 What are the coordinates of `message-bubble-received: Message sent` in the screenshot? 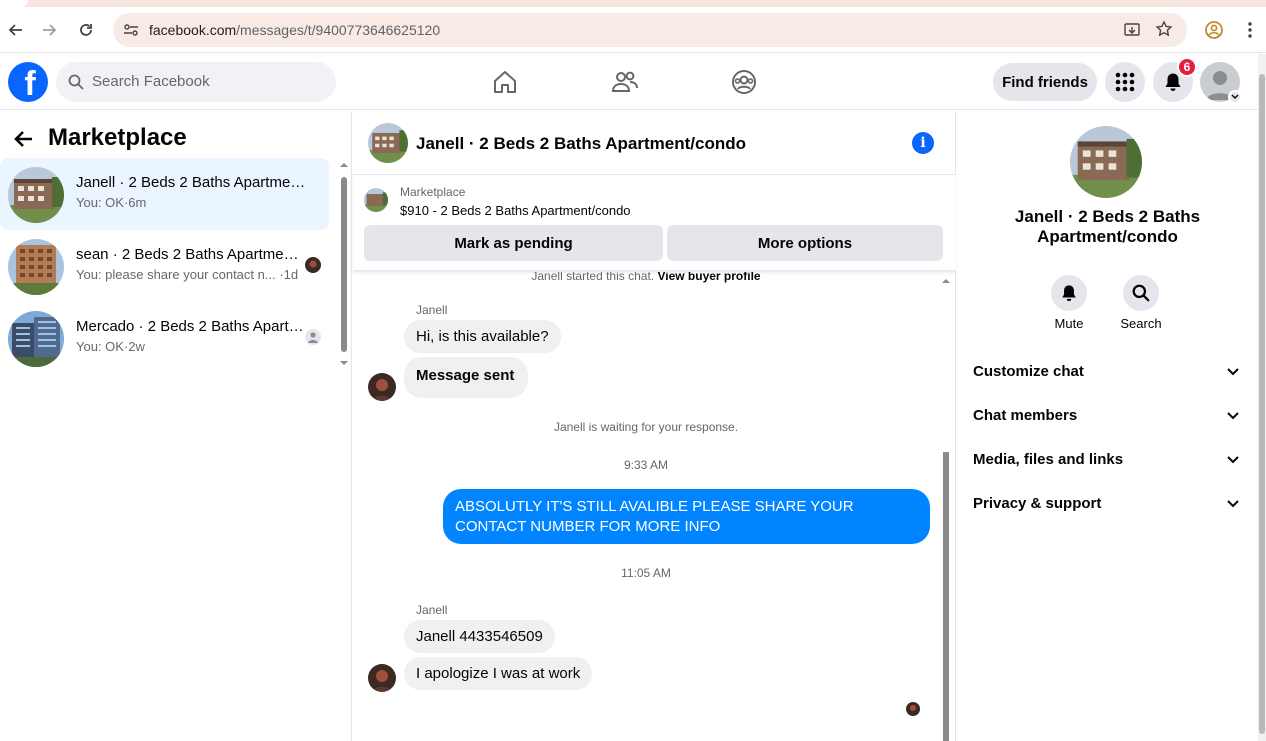 It's located at (466, 377).